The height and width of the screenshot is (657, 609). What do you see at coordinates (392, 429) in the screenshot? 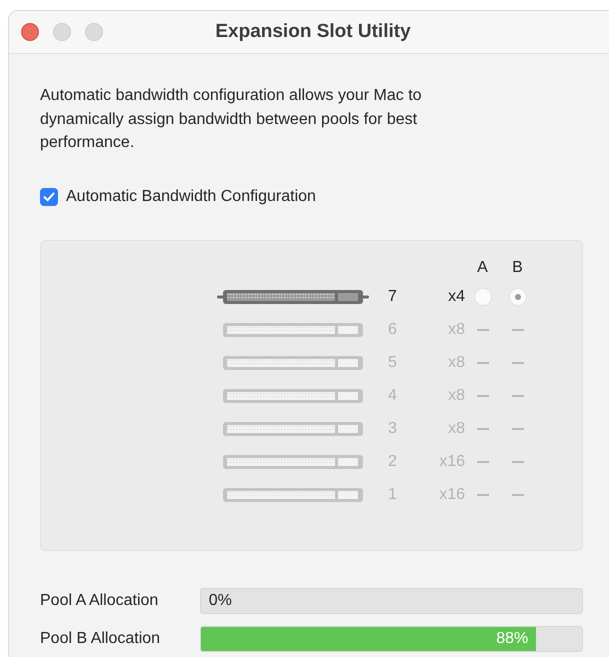
I see `slot-number: 3` at bounding box center [392, 429].